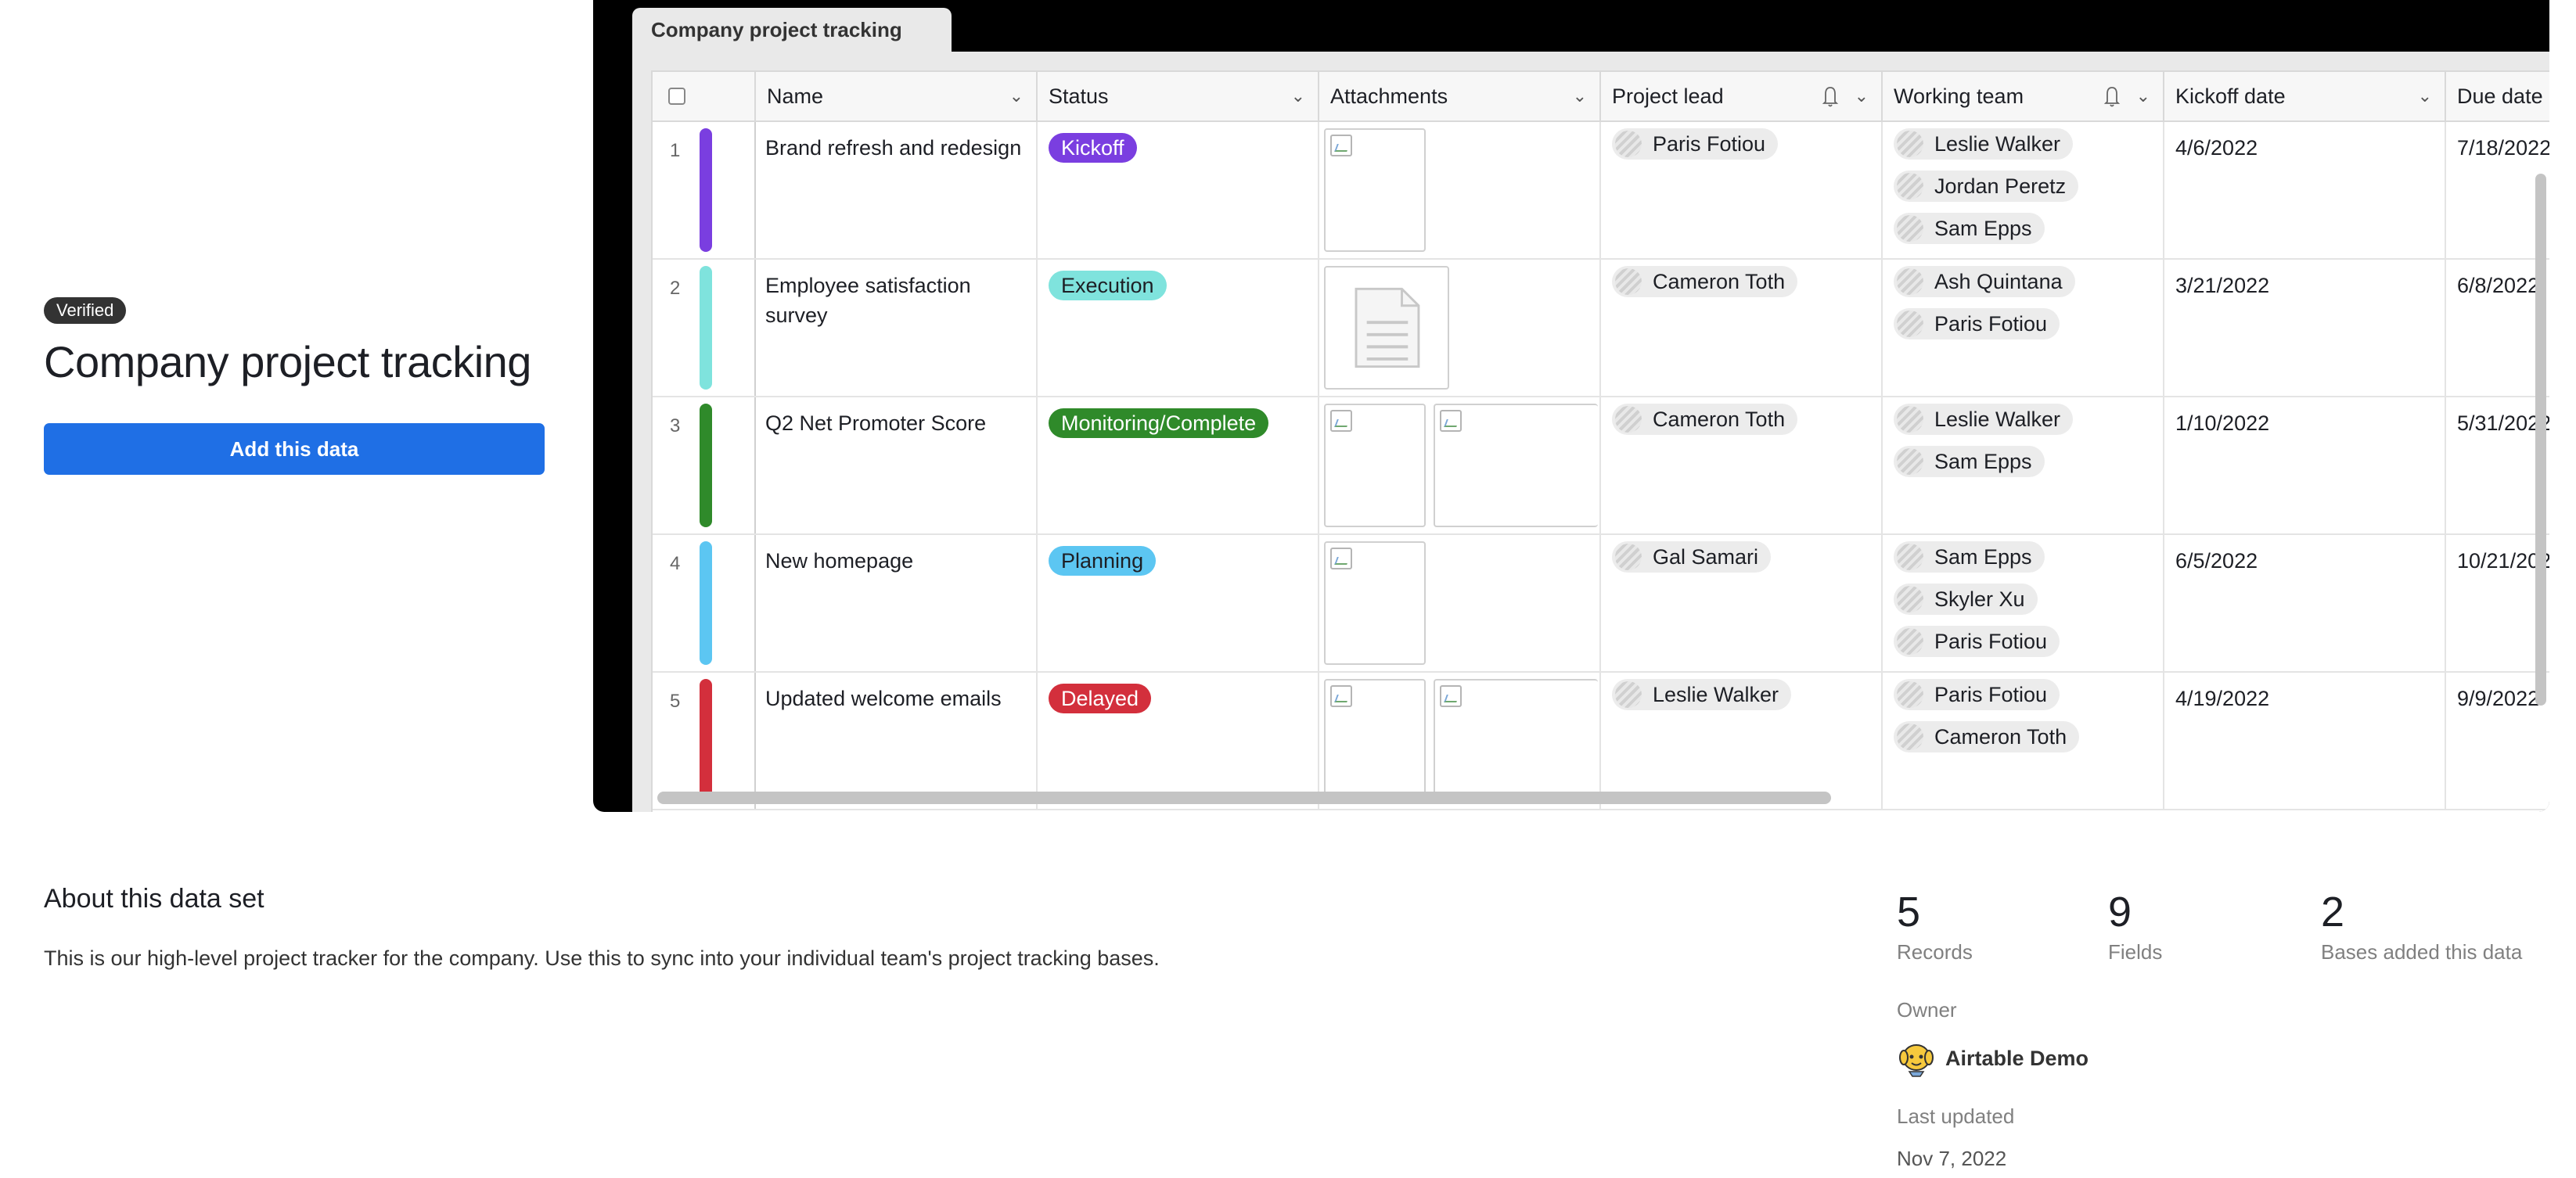 This screenshot has height=1178, width=2576. I want to click on collaborator-name: Ash Quintana, so click(1999, 281).